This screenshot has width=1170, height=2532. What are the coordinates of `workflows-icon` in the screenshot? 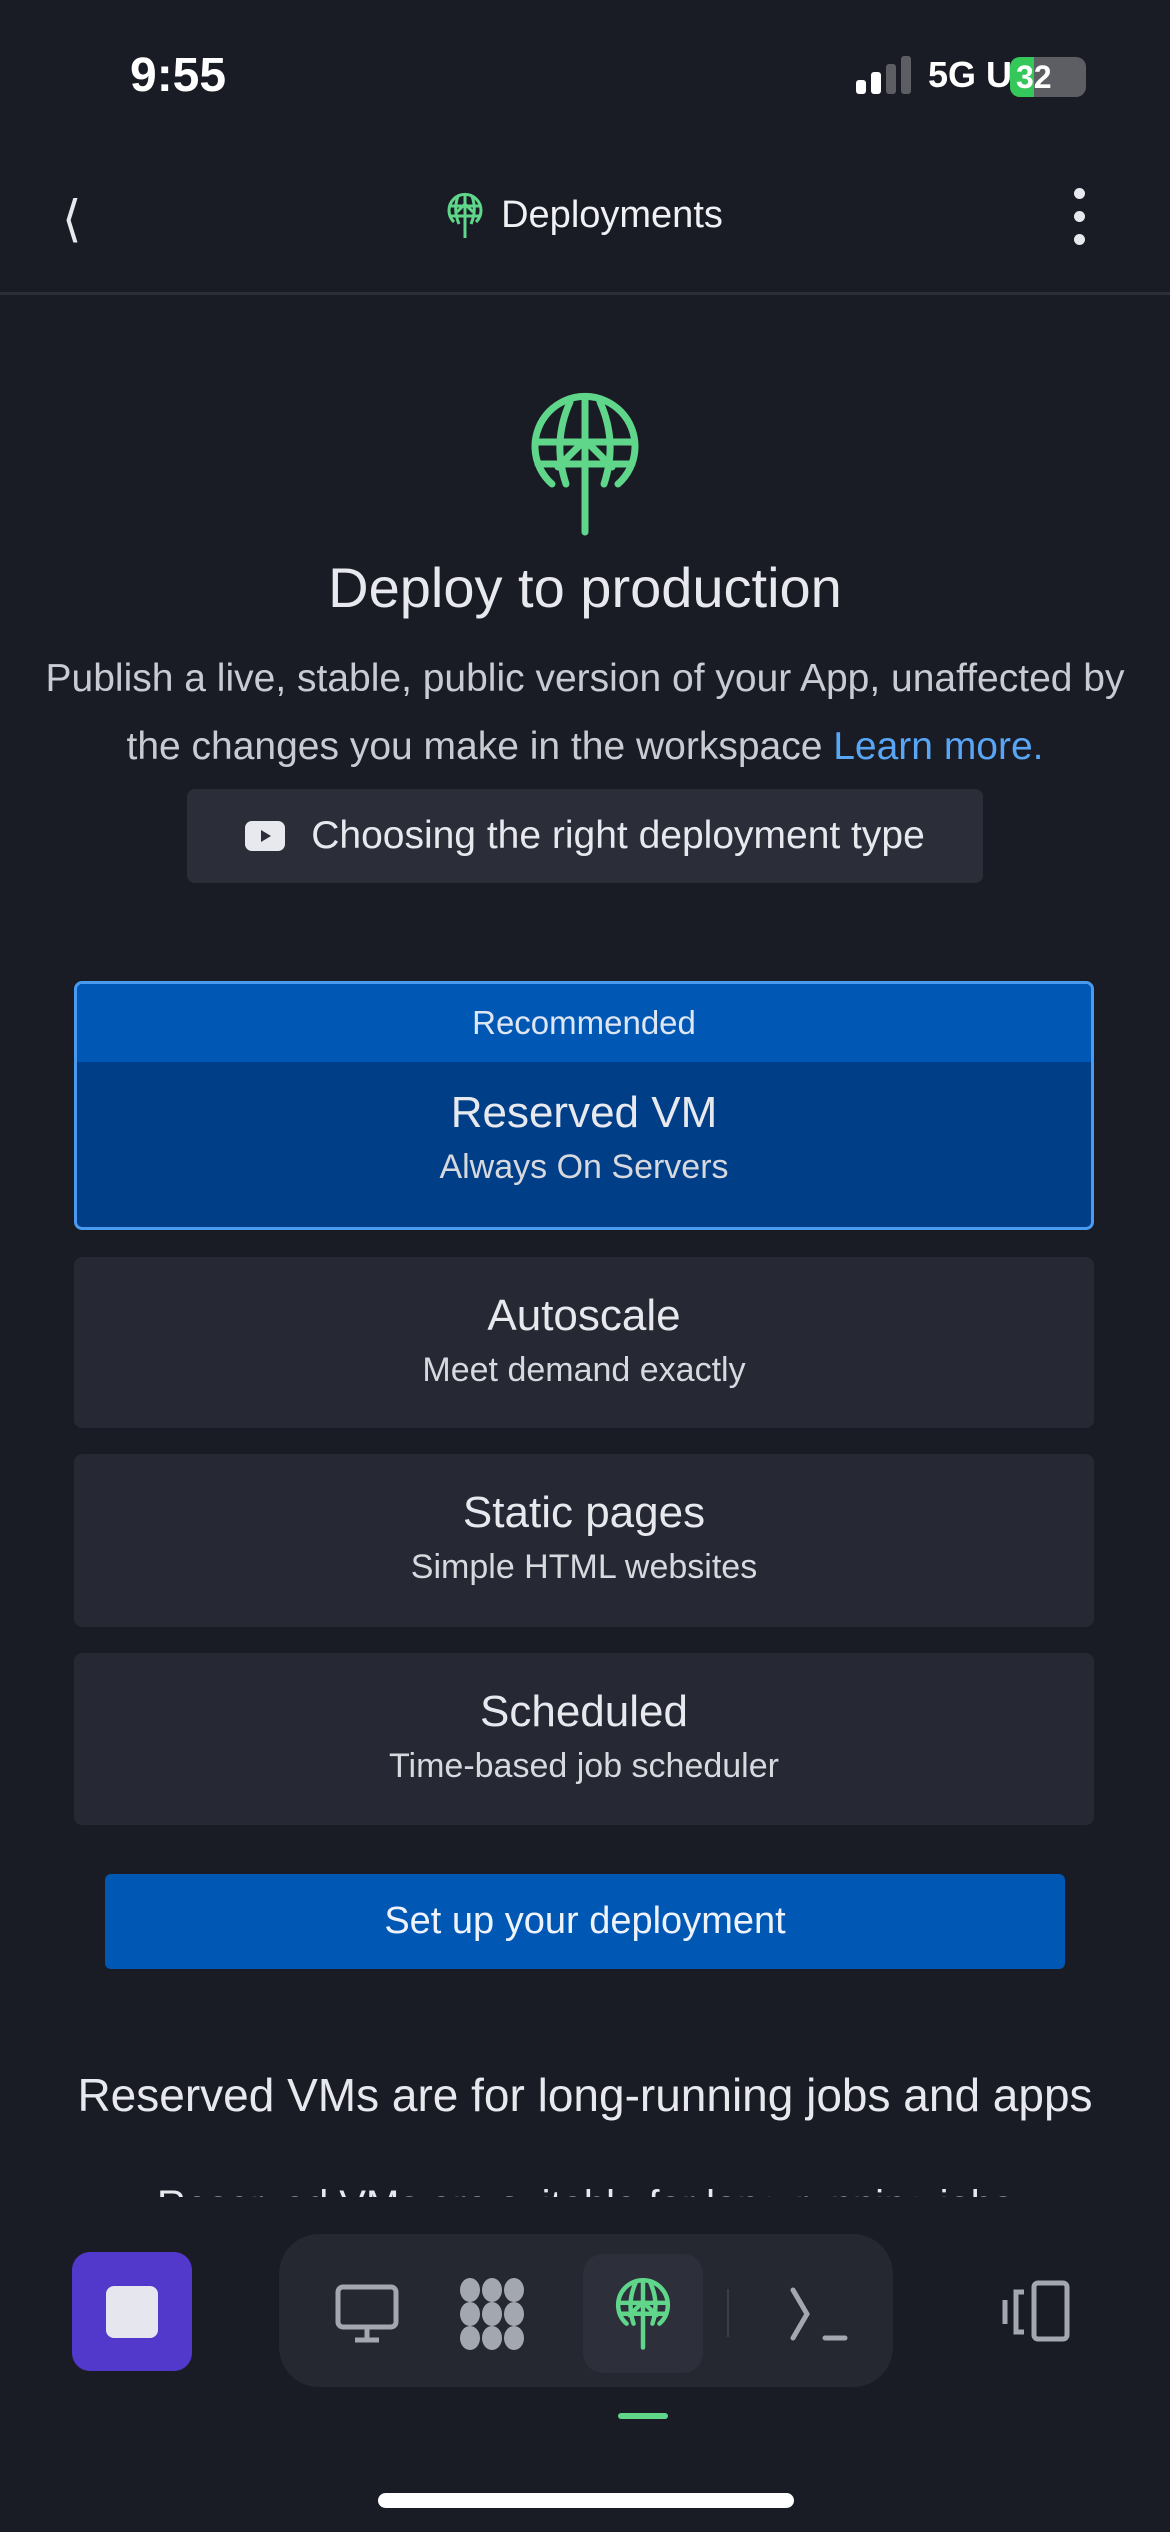 It's located at (492, 2313).